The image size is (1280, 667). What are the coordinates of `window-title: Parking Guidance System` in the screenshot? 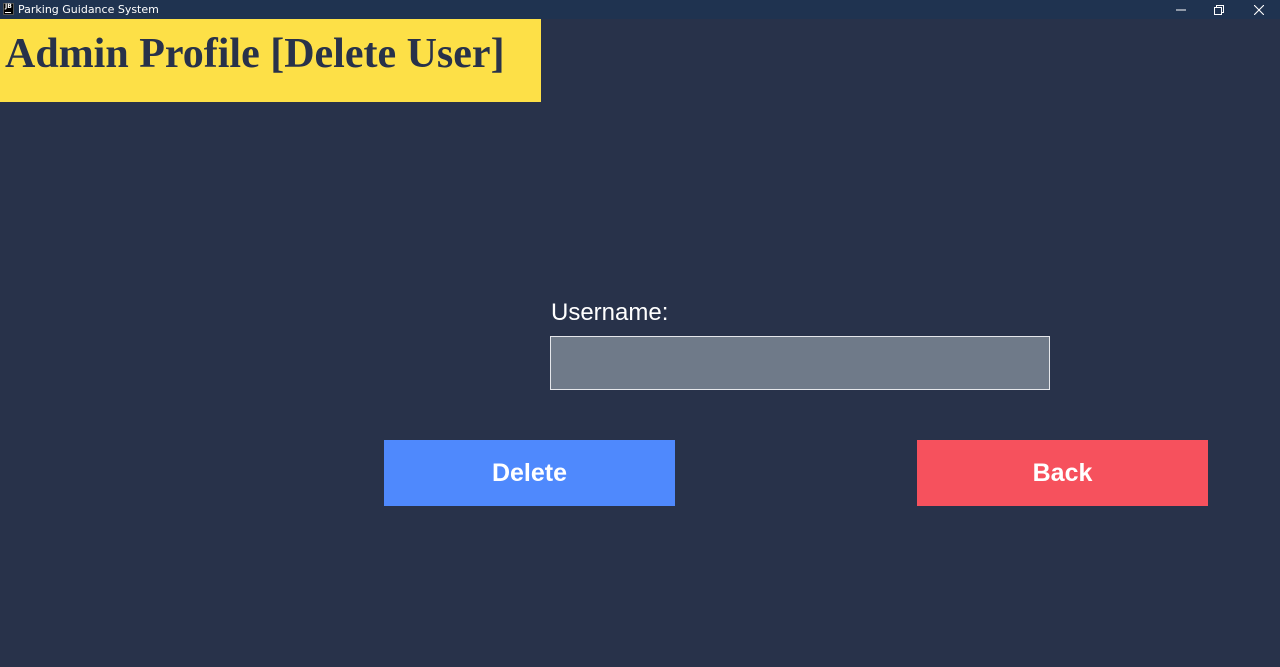 It's located at (88, 9).